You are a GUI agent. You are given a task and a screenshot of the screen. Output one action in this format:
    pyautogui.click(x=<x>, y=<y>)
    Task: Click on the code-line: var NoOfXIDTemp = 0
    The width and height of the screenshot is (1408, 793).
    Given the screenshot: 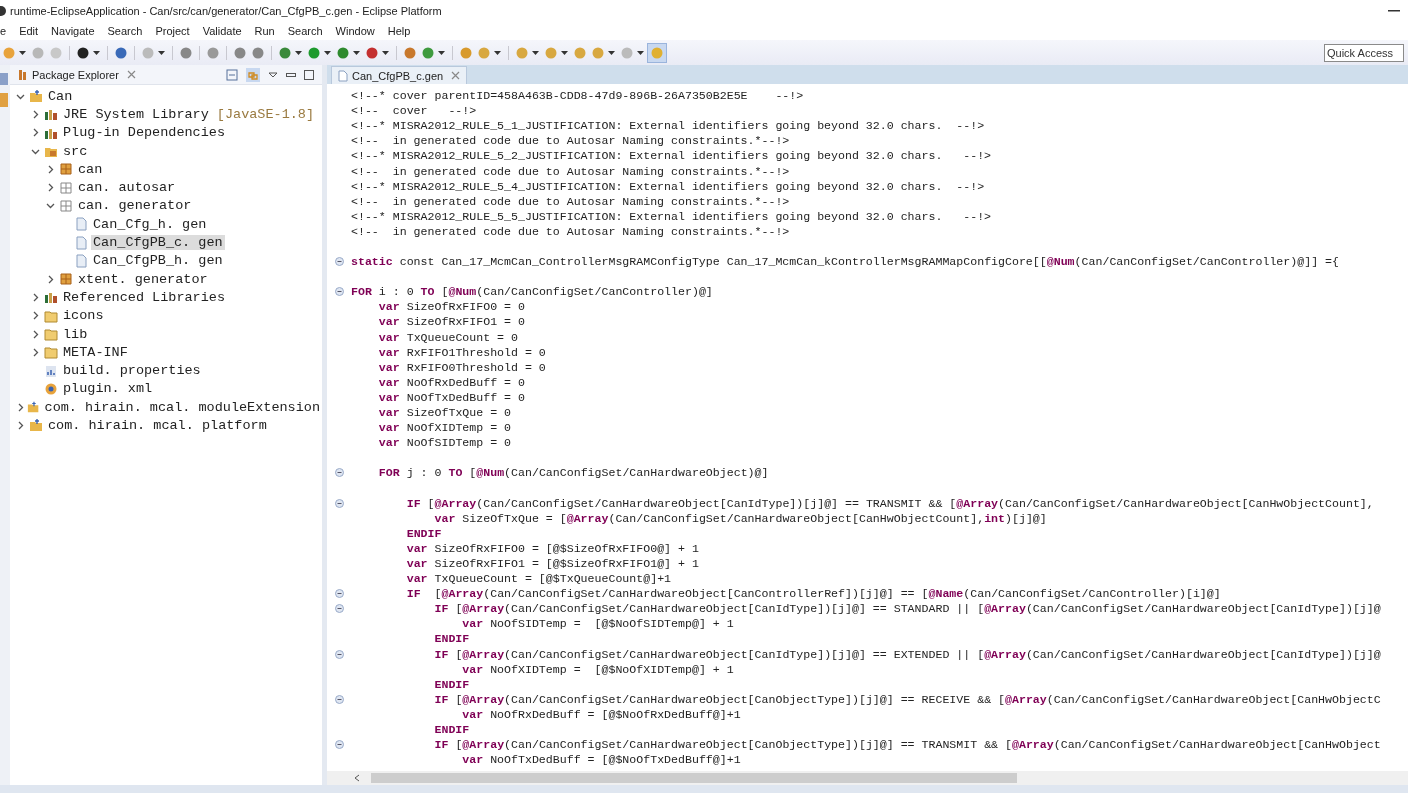 What is the action you would take?
    pyautogui.click(x=444, y=428)
    